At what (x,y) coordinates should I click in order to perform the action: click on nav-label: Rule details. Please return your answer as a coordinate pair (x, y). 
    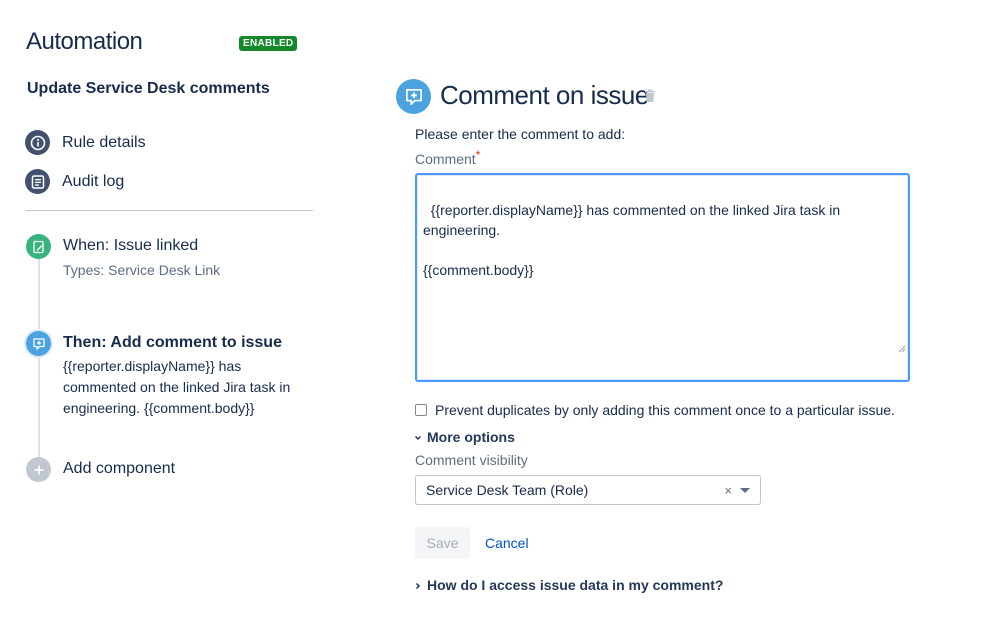
    Looking at the image, I should click on (104, 142).